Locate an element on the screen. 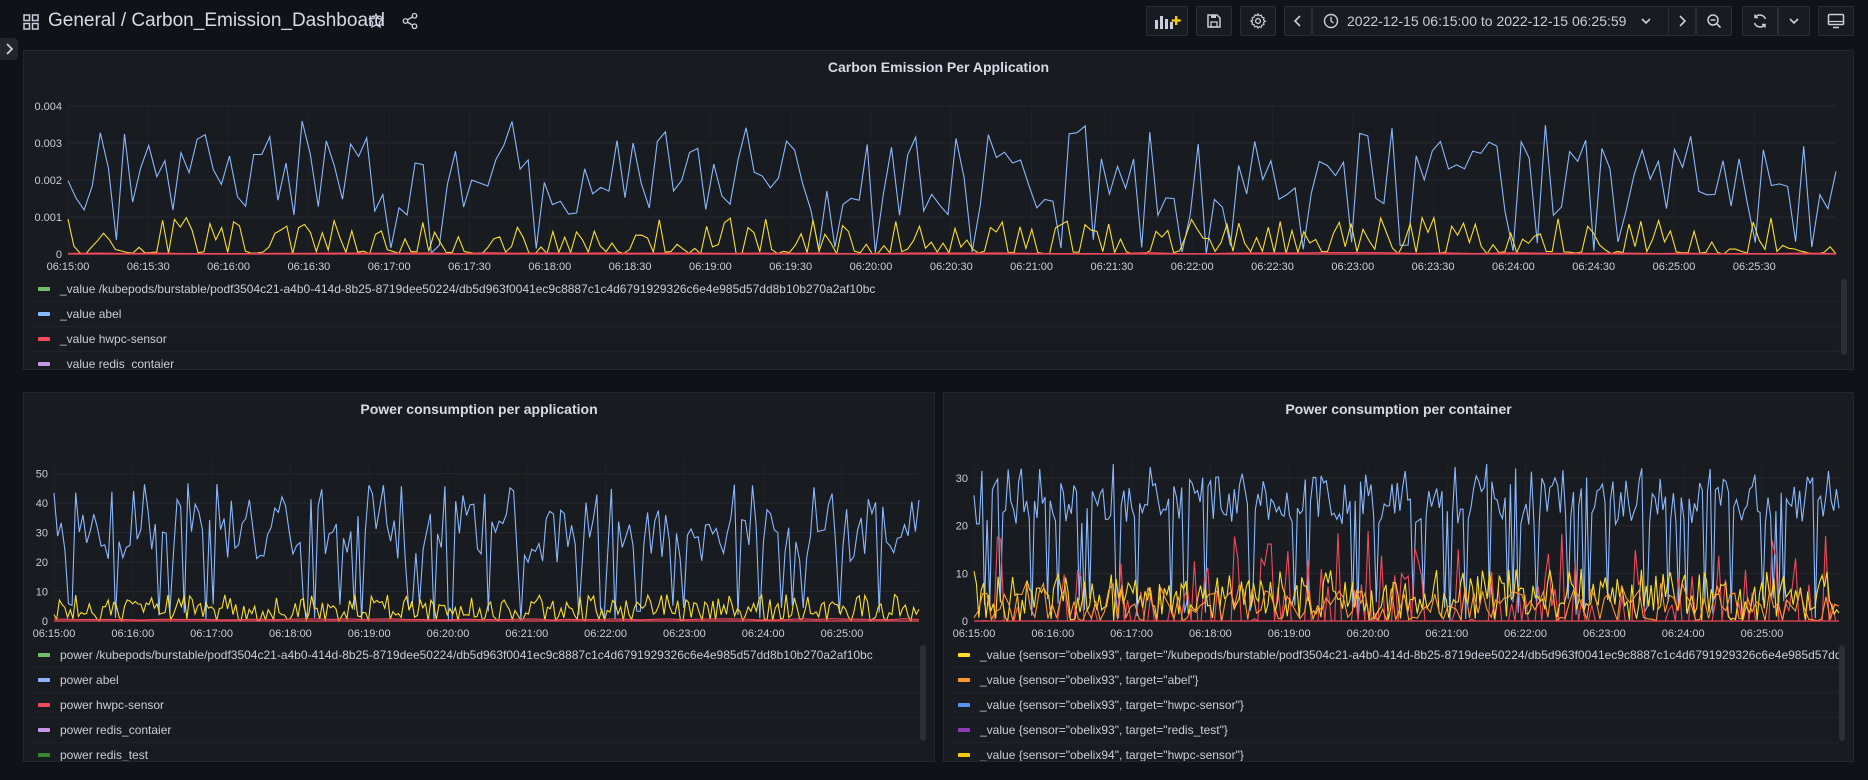 The height and width of the screenshot is (780, 1868). apps-icon is located at coordinates (31, 22).